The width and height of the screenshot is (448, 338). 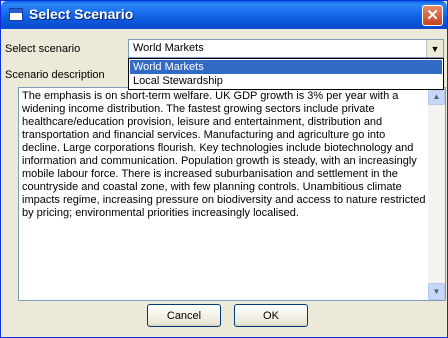 What do you see at coordinates (434, 48) in the screenshot?
I see `chevron-down-icon: ▼` at bounding box center [434, 48].